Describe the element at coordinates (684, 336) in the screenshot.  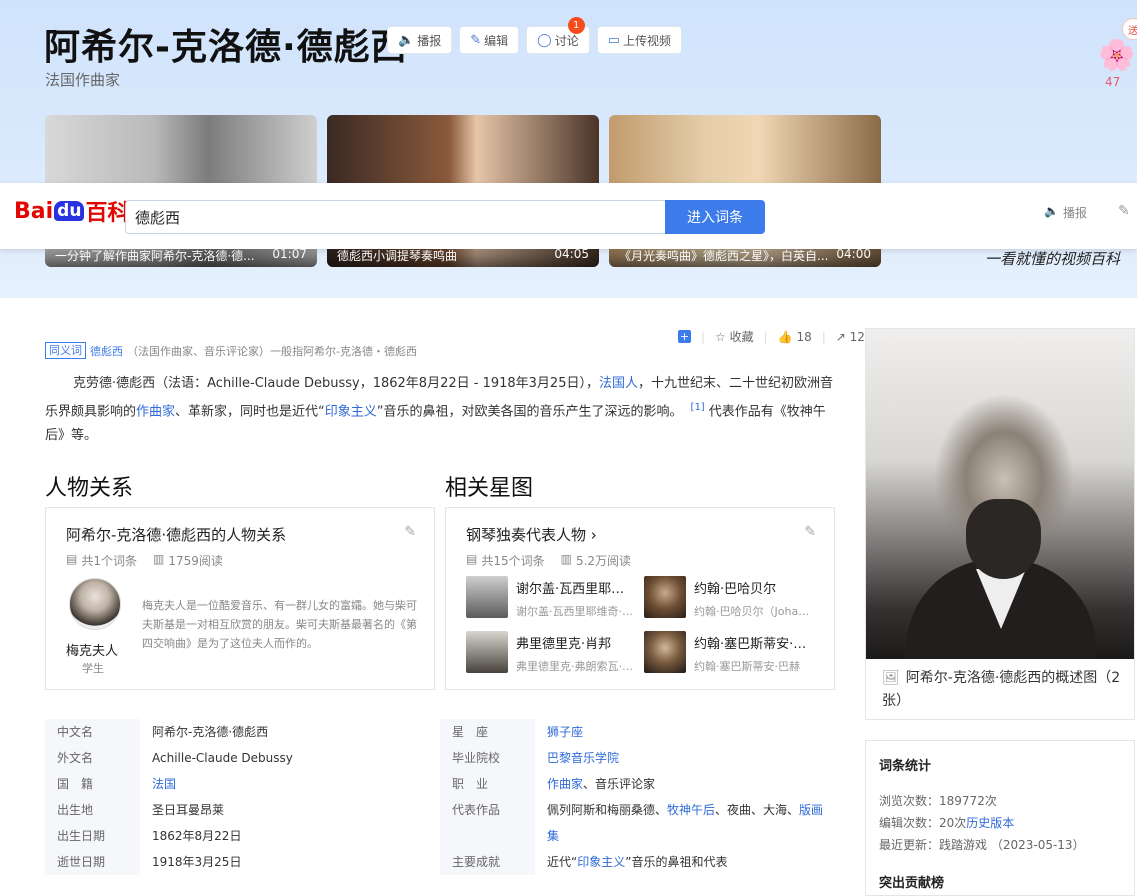
I see `add-icon: +` at that location.